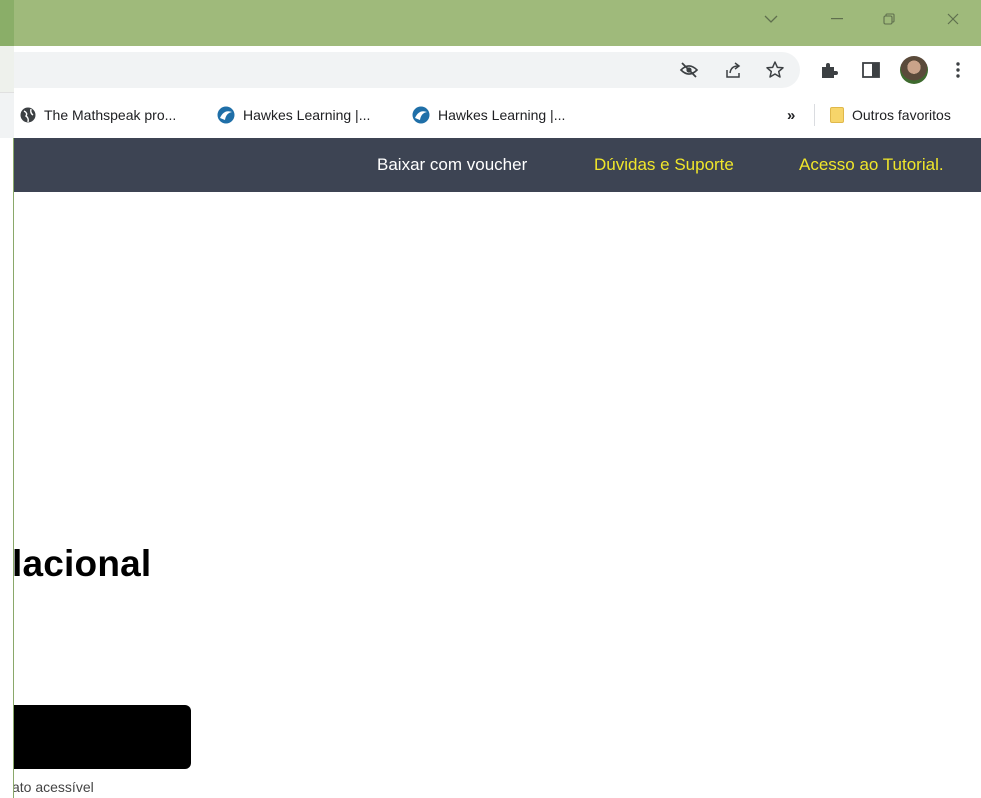  I want to click on side-panel-icon, so click(871, 70).